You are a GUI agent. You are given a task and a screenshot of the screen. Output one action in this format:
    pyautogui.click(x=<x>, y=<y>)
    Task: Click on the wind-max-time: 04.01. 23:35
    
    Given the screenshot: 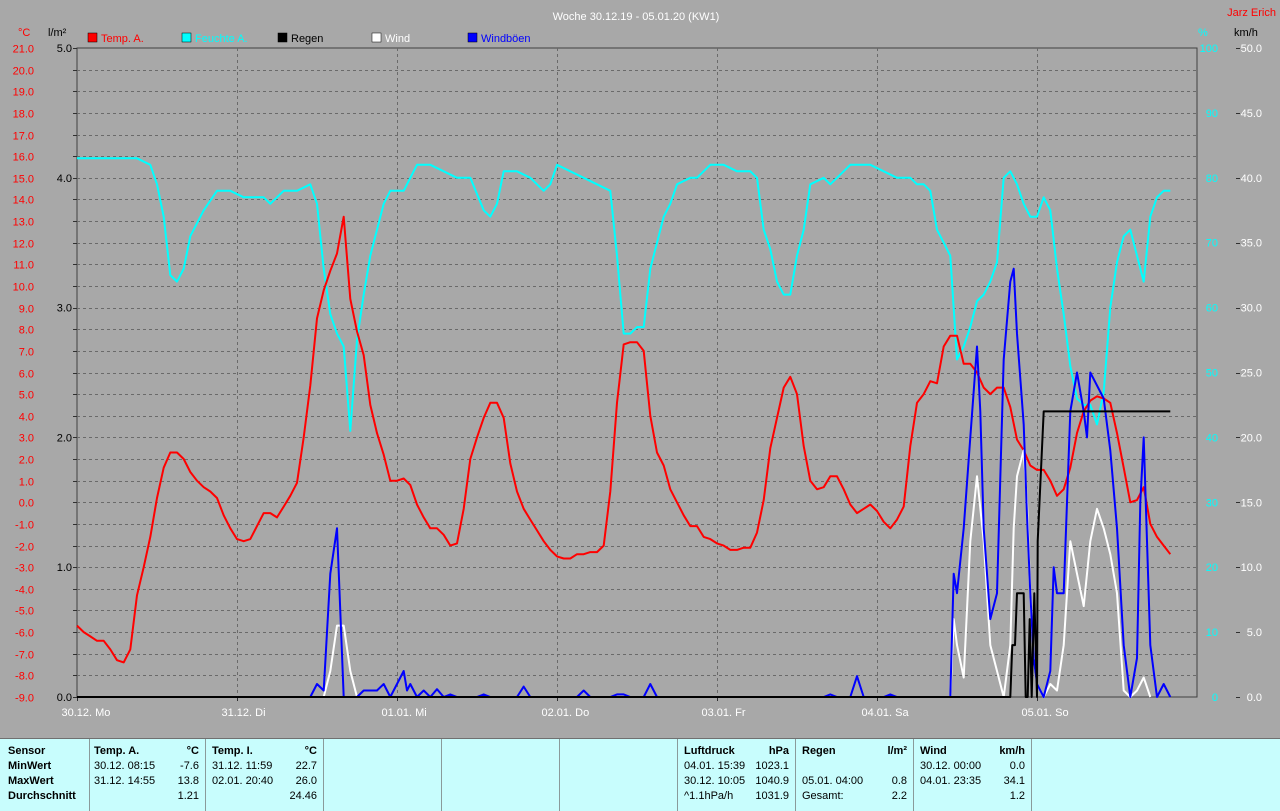 What is the action you would take?
    pyautogui.click(x=951, y=781)
    